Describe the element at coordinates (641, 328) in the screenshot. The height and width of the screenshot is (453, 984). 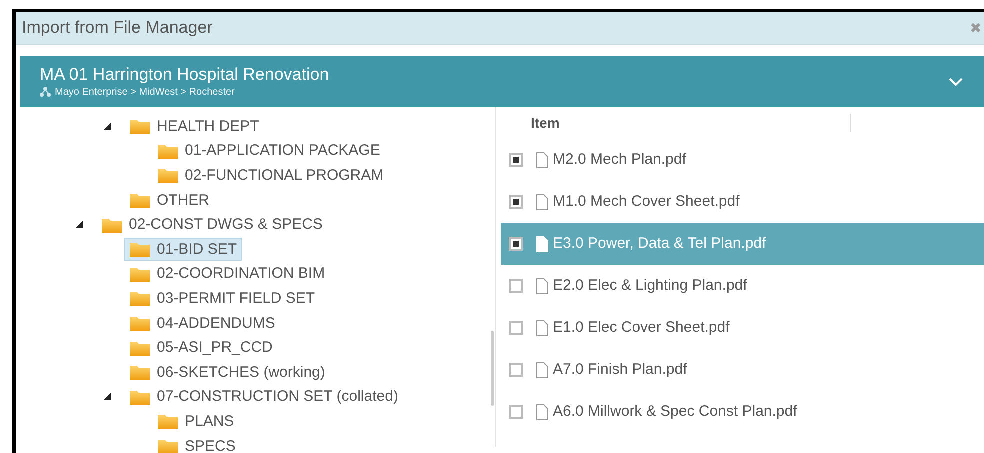
I see `file-name: E1.0 Elec Cover Sheet.pdf` at that location.